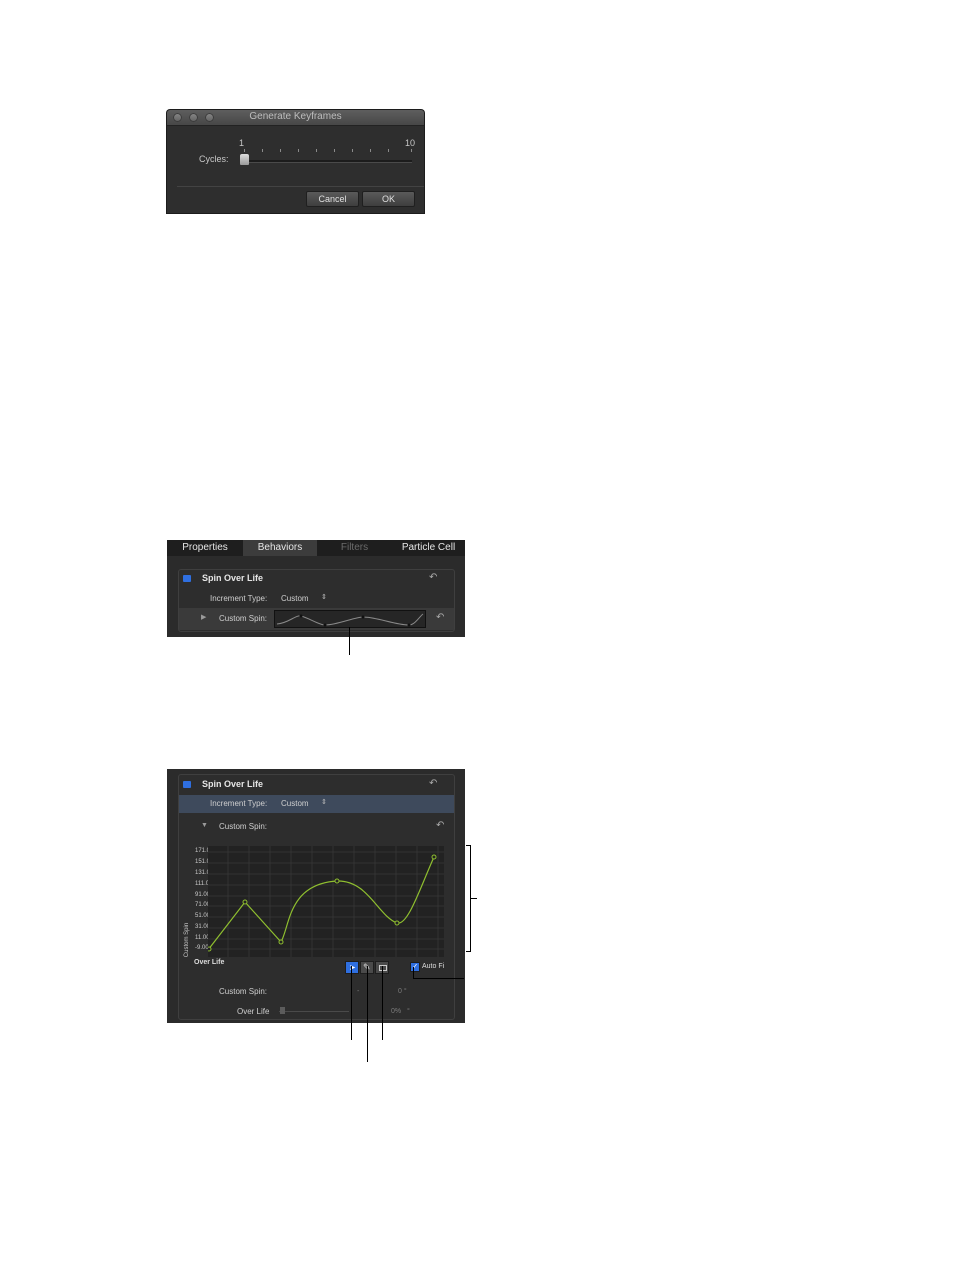  I want to click on readout-spin-value: 0 °, so click(402, 991).